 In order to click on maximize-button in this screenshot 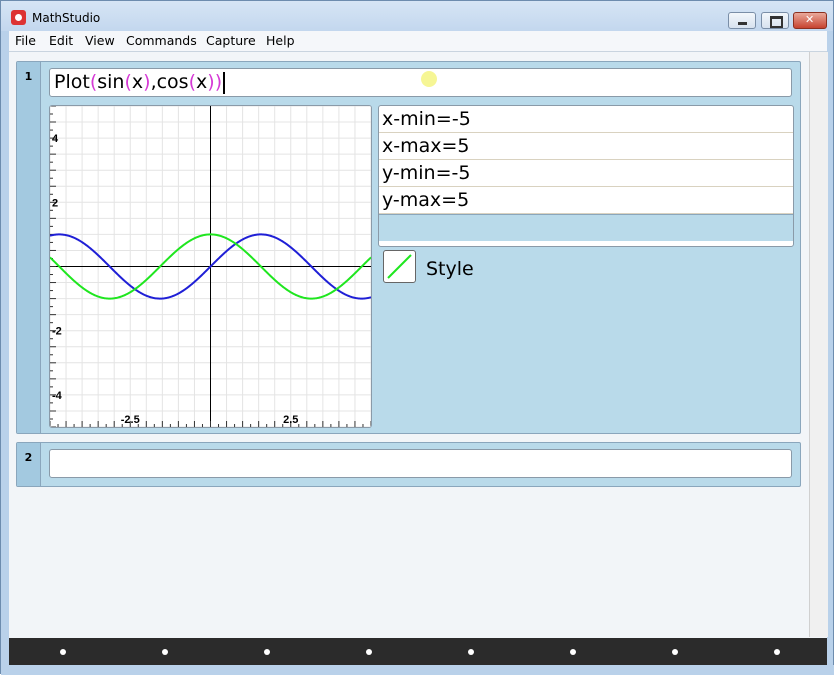, I will do `click(775, 20)`.